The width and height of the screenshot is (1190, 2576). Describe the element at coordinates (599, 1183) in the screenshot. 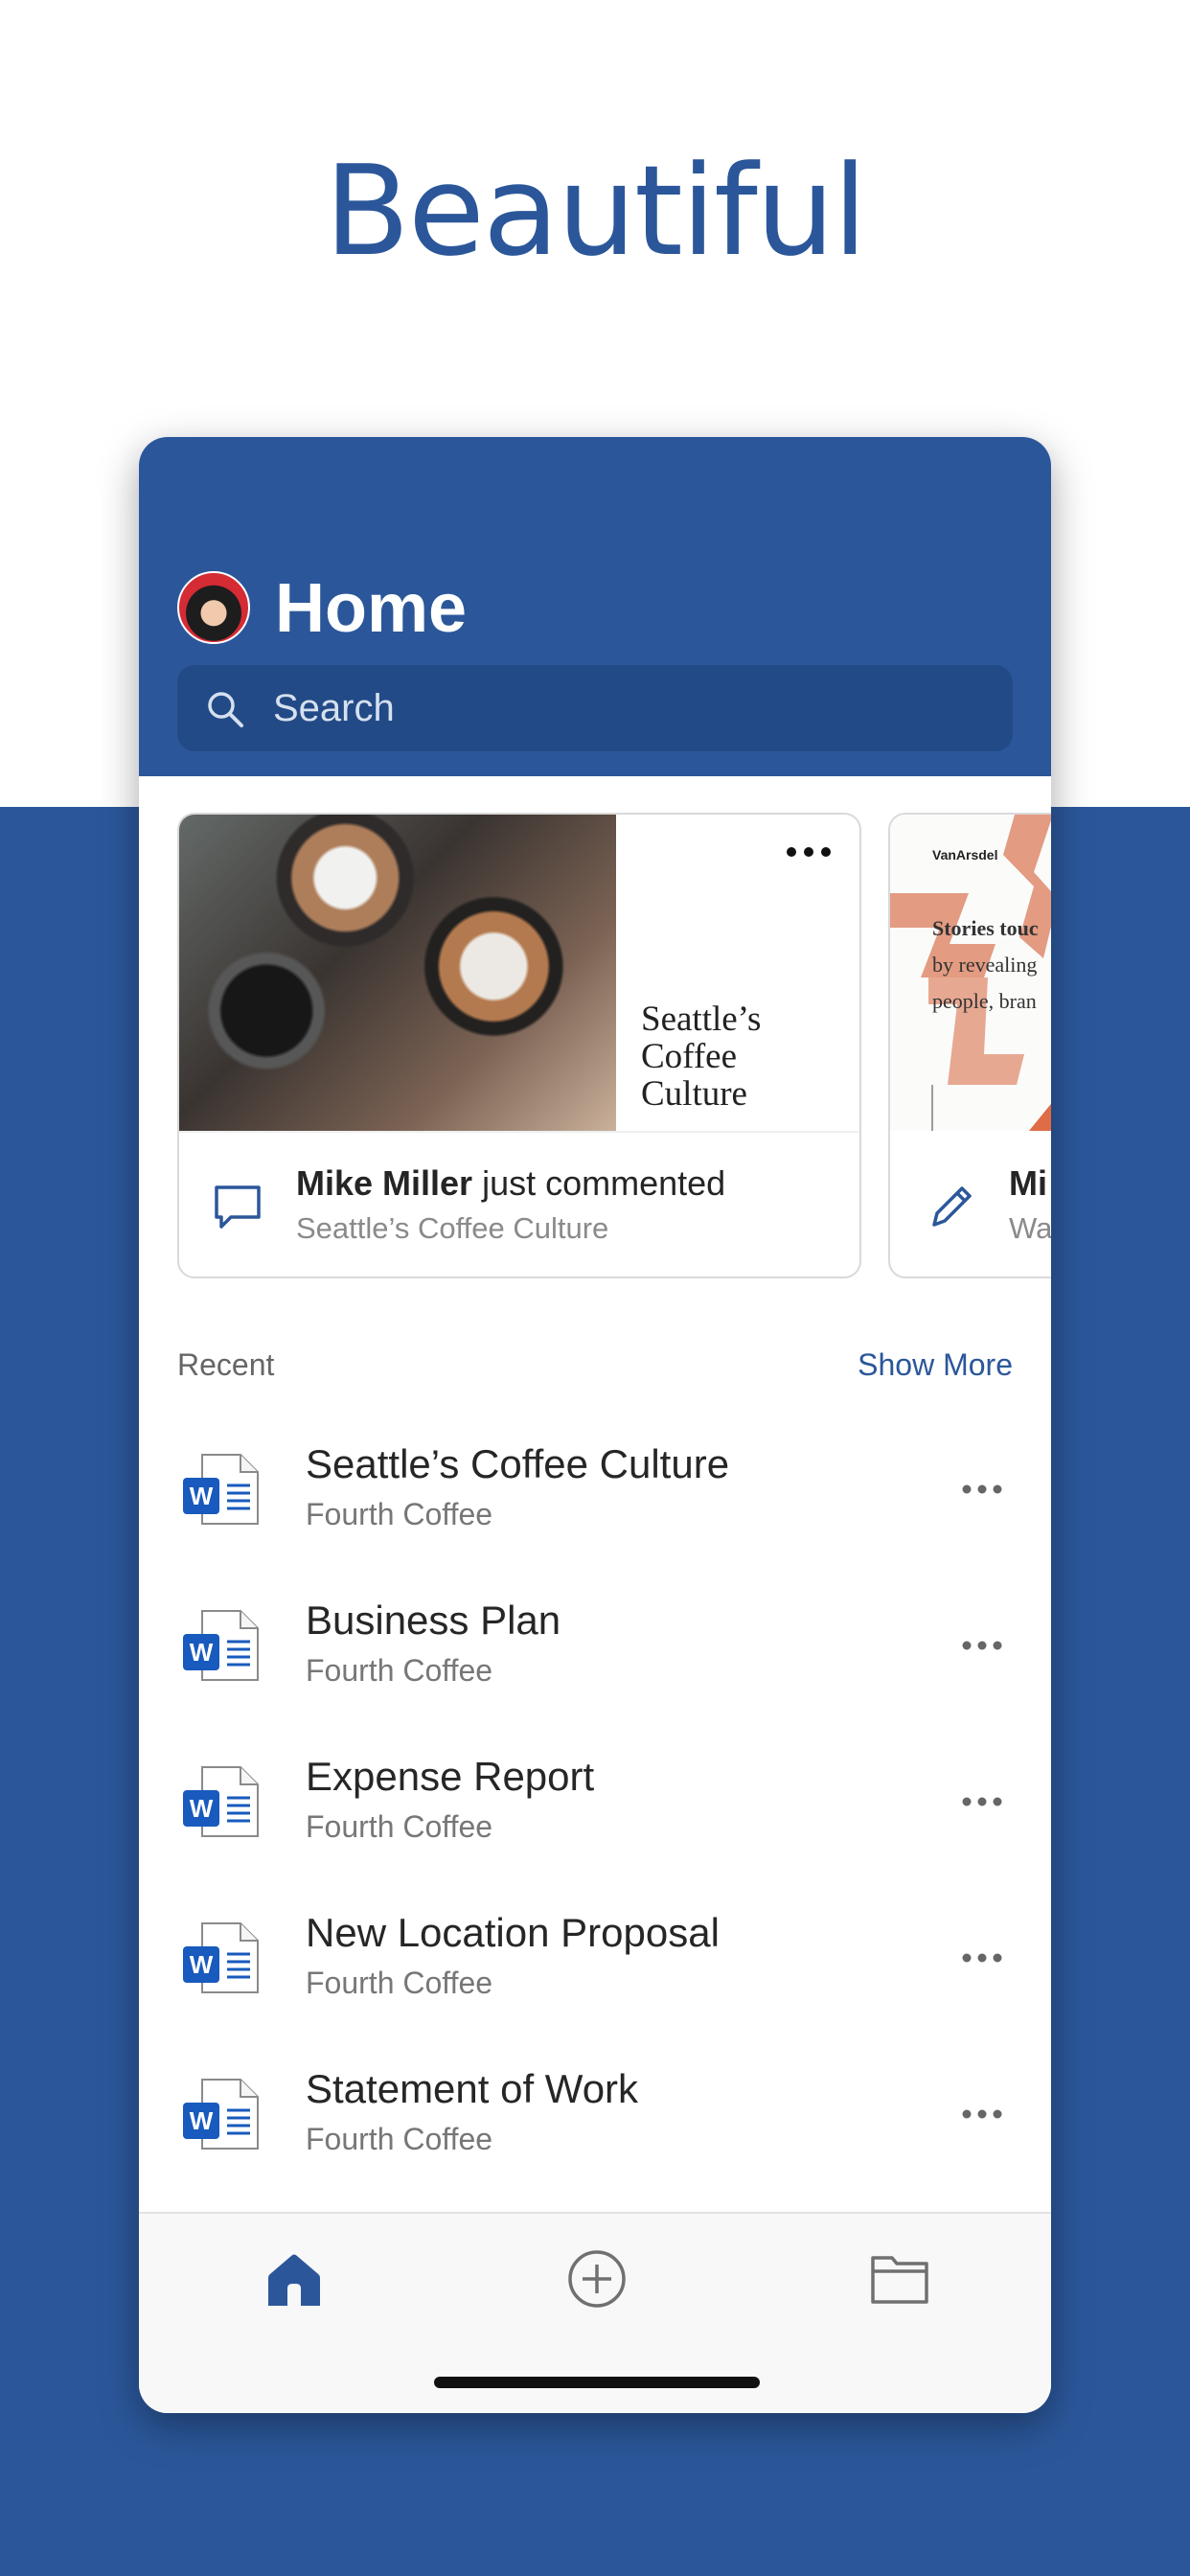

I see `activity-action: just commented` at that location.